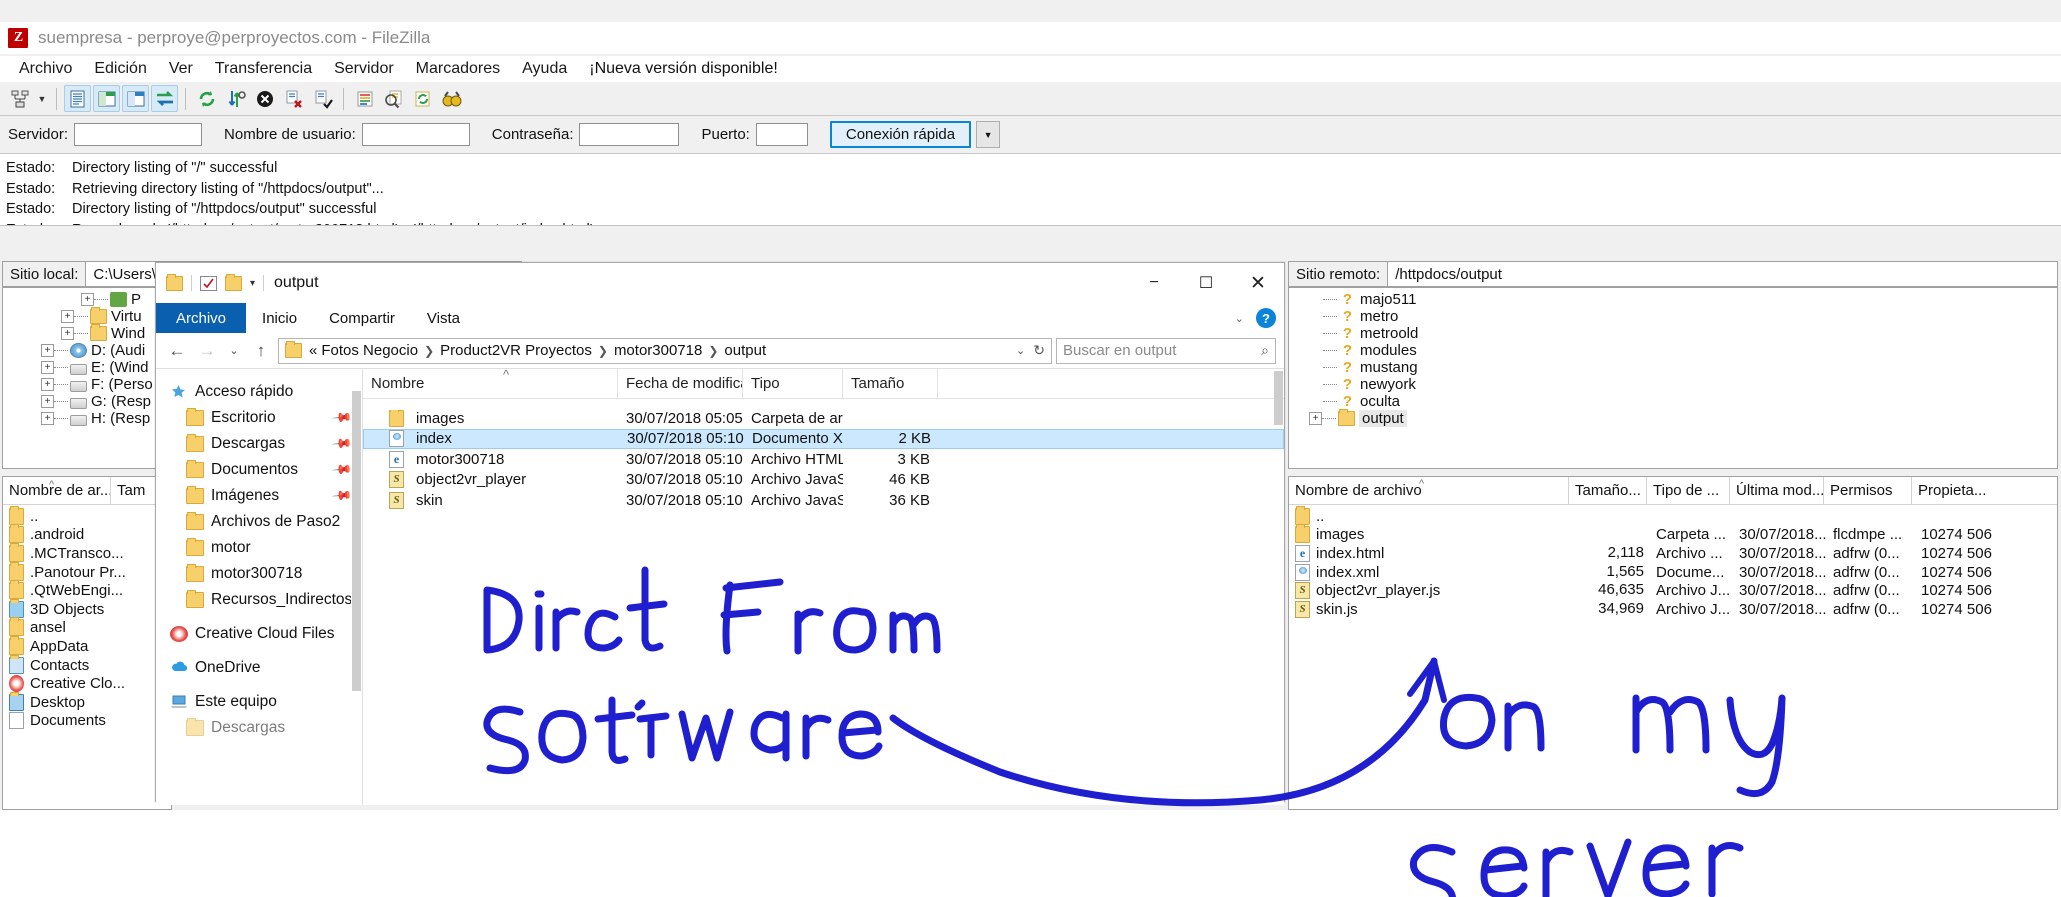 Image resolution: width=2061 pixels, height=897 pixels. I want to click on nav-item-archivos-de-paso2: Archivos de Paso2, so click(259, 522).